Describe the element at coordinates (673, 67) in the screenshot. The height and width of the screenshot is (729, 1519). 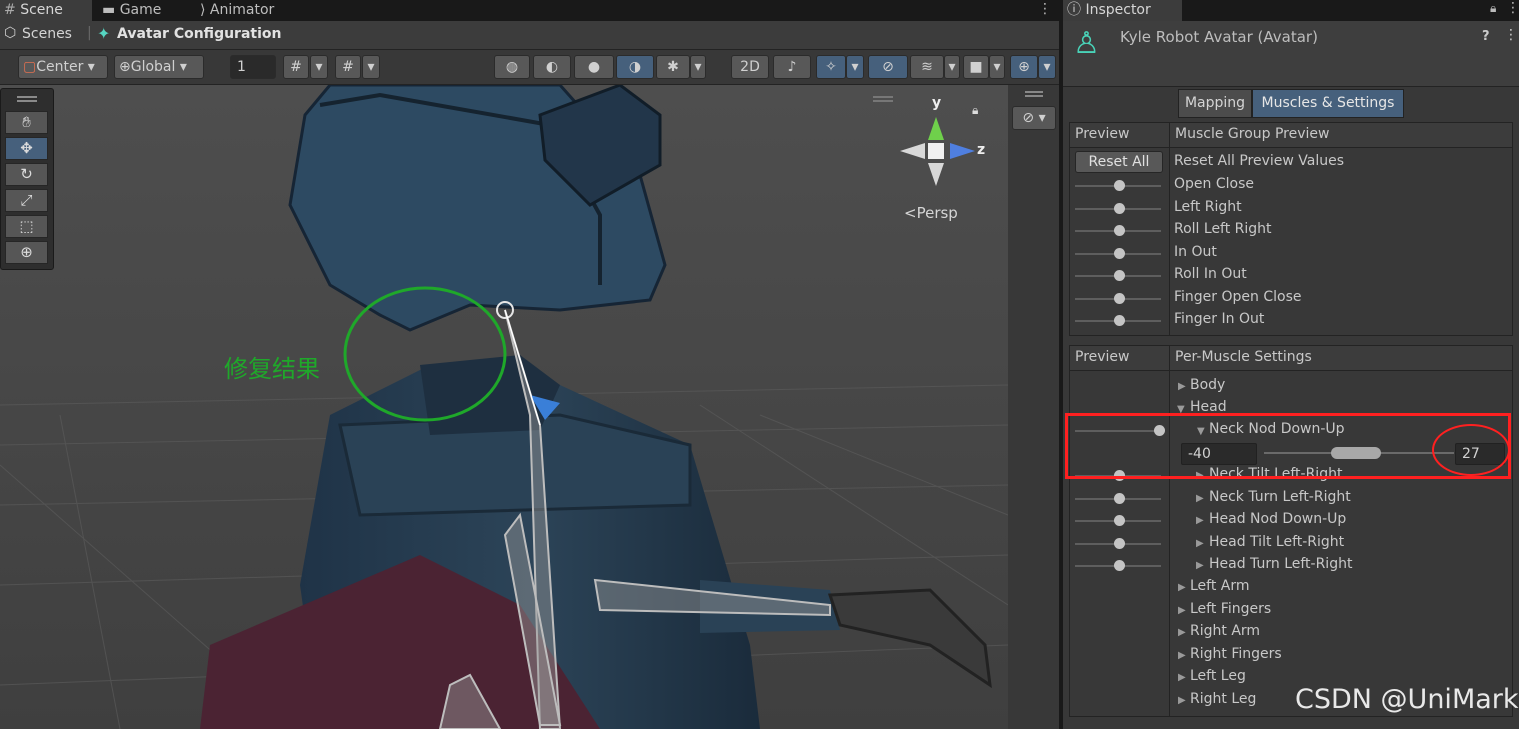
I see `debug-bug-icon: ✱` at that location.